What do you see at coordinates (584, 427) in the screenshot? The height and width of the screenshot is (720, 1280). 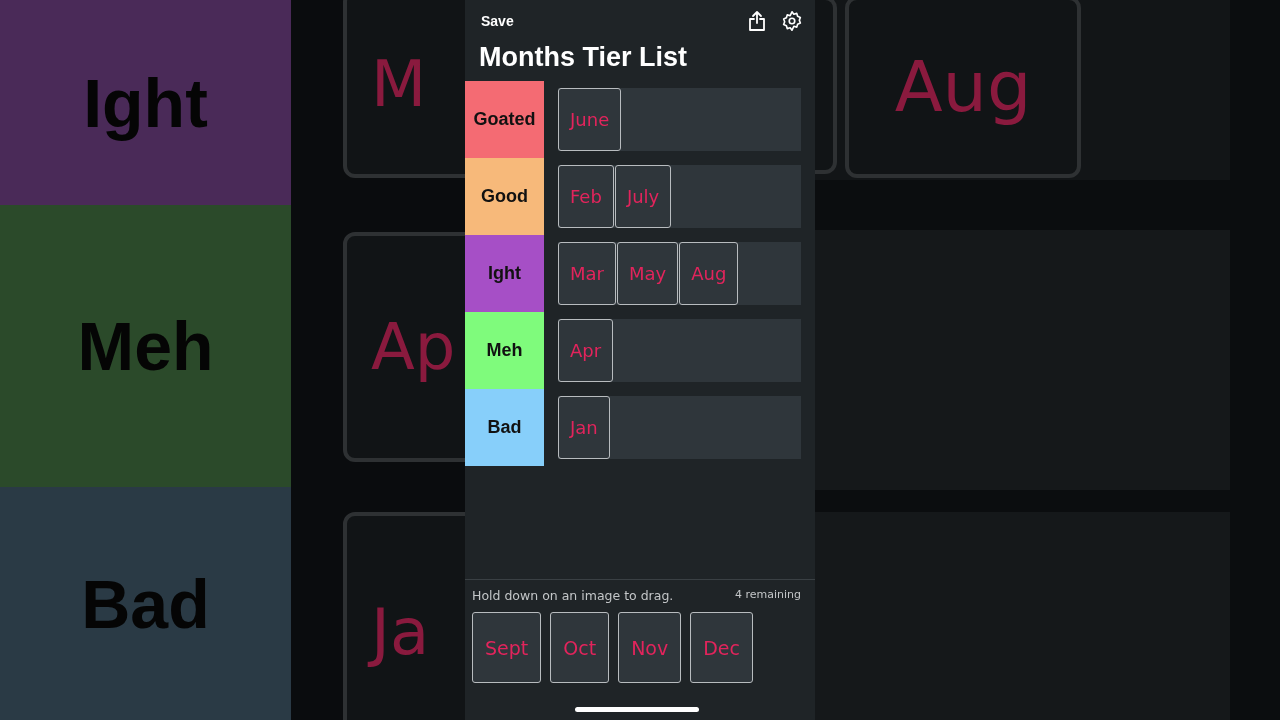 I see `month-tile: Jan` at bounding box center [584, 427].